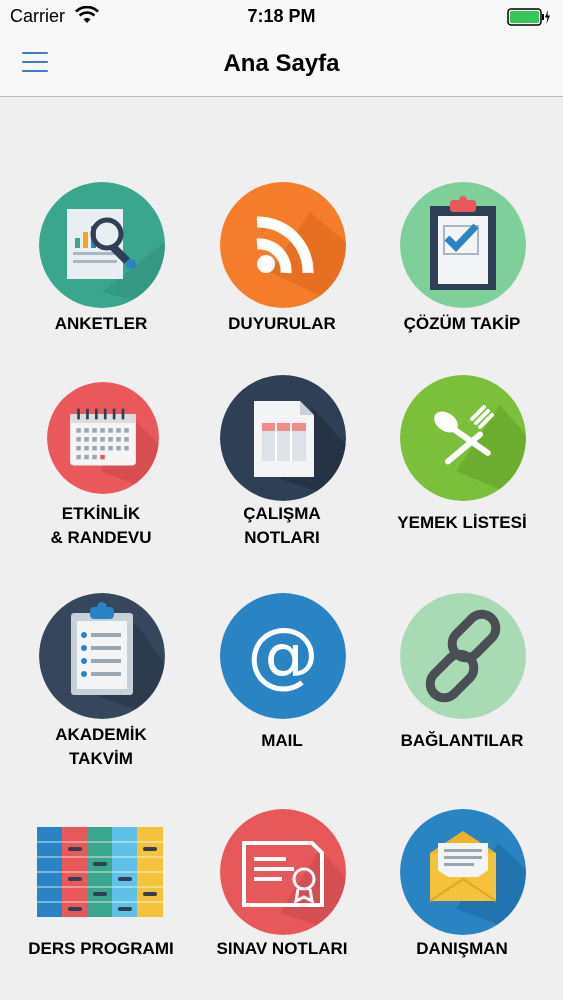 This screenshot has width=563, height=1000. I want to click on tile-anketler: ANKETLER, so click(101, 277).